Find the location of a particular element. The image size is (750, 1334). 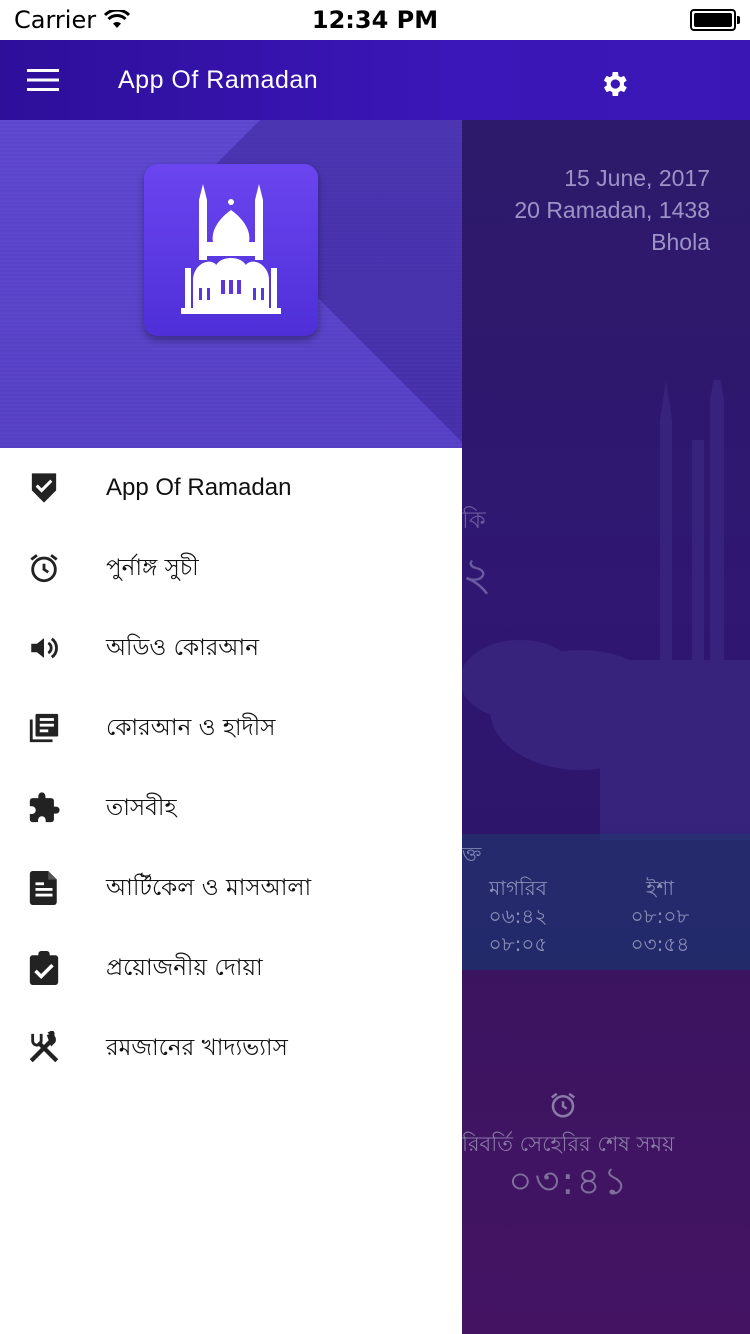

prayer-end: ০৩:৫৪ is located at coordinates (660, 944).